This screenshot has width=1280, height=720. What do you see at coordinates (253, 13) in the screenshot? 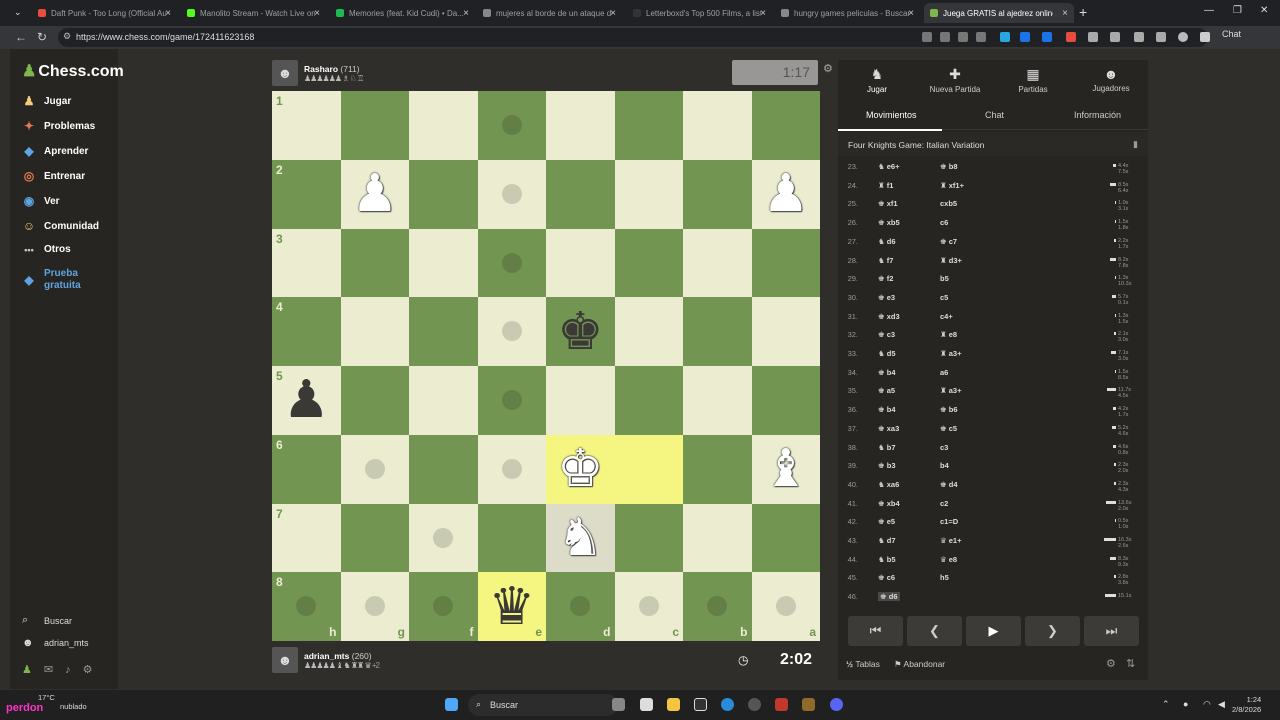
I see `browser-tab: Manolito Stream - Watch Live on ... ×` at bounding box center [253, 13].